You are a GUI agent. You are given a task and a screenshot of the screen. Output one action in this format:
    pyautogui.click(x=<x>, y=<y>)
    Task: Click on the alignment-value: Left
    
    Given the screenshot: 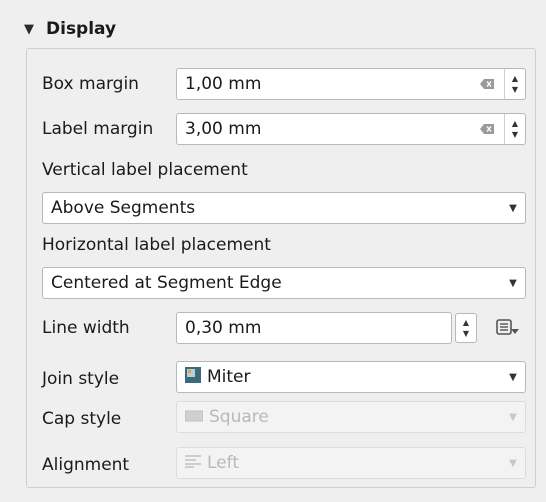 What is the action you would take?
    pyautogui.click(x=223, y=463)
    